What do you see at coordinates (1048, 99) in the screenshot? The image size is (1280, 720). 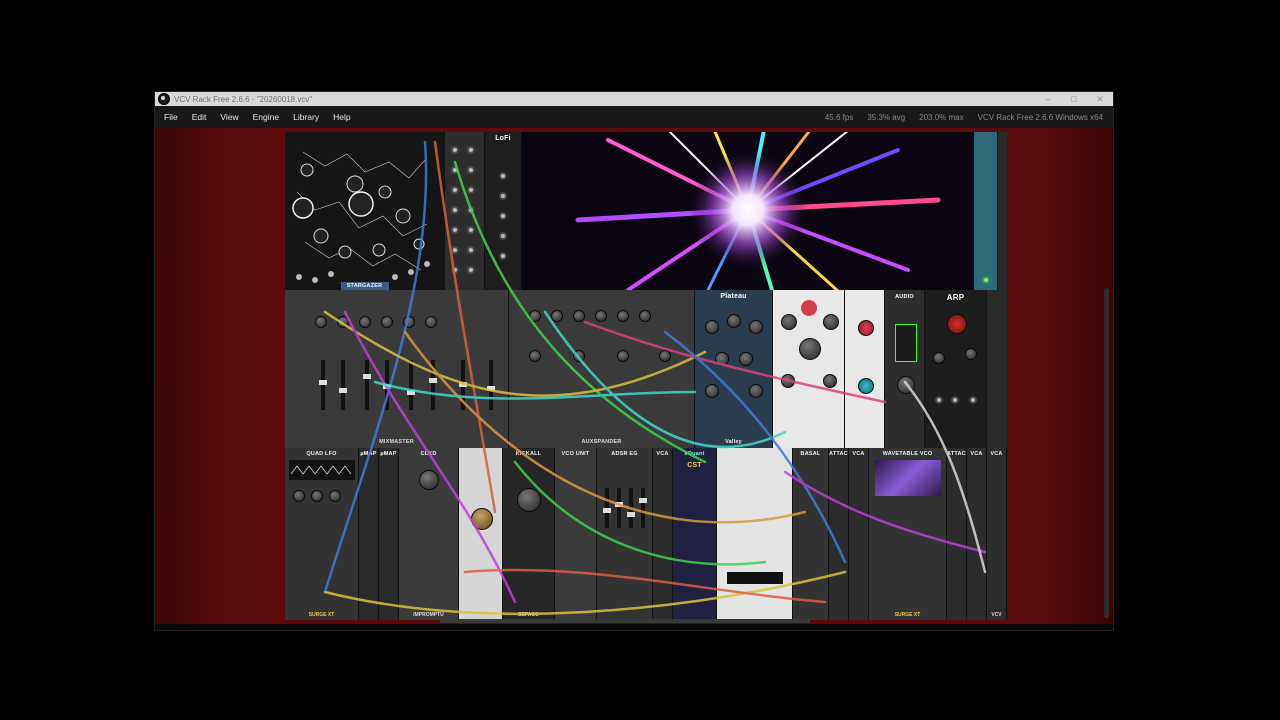 I see `minimize-button: –` at bounding box center [1048, 99].